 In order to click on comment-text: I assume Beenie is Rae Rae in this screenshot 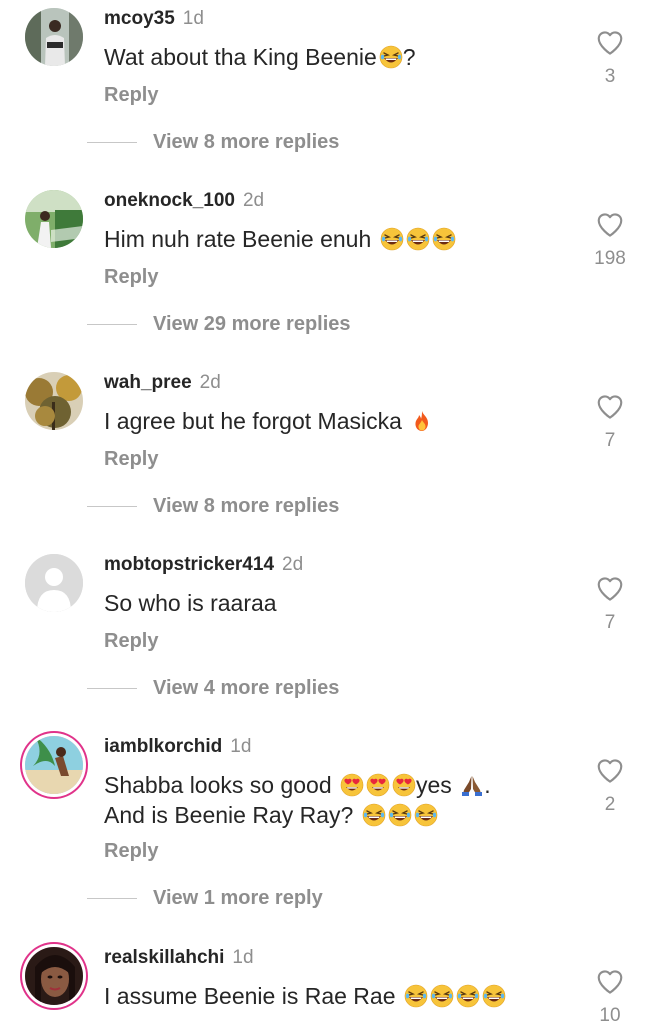, I will do `click(339, 996)`.